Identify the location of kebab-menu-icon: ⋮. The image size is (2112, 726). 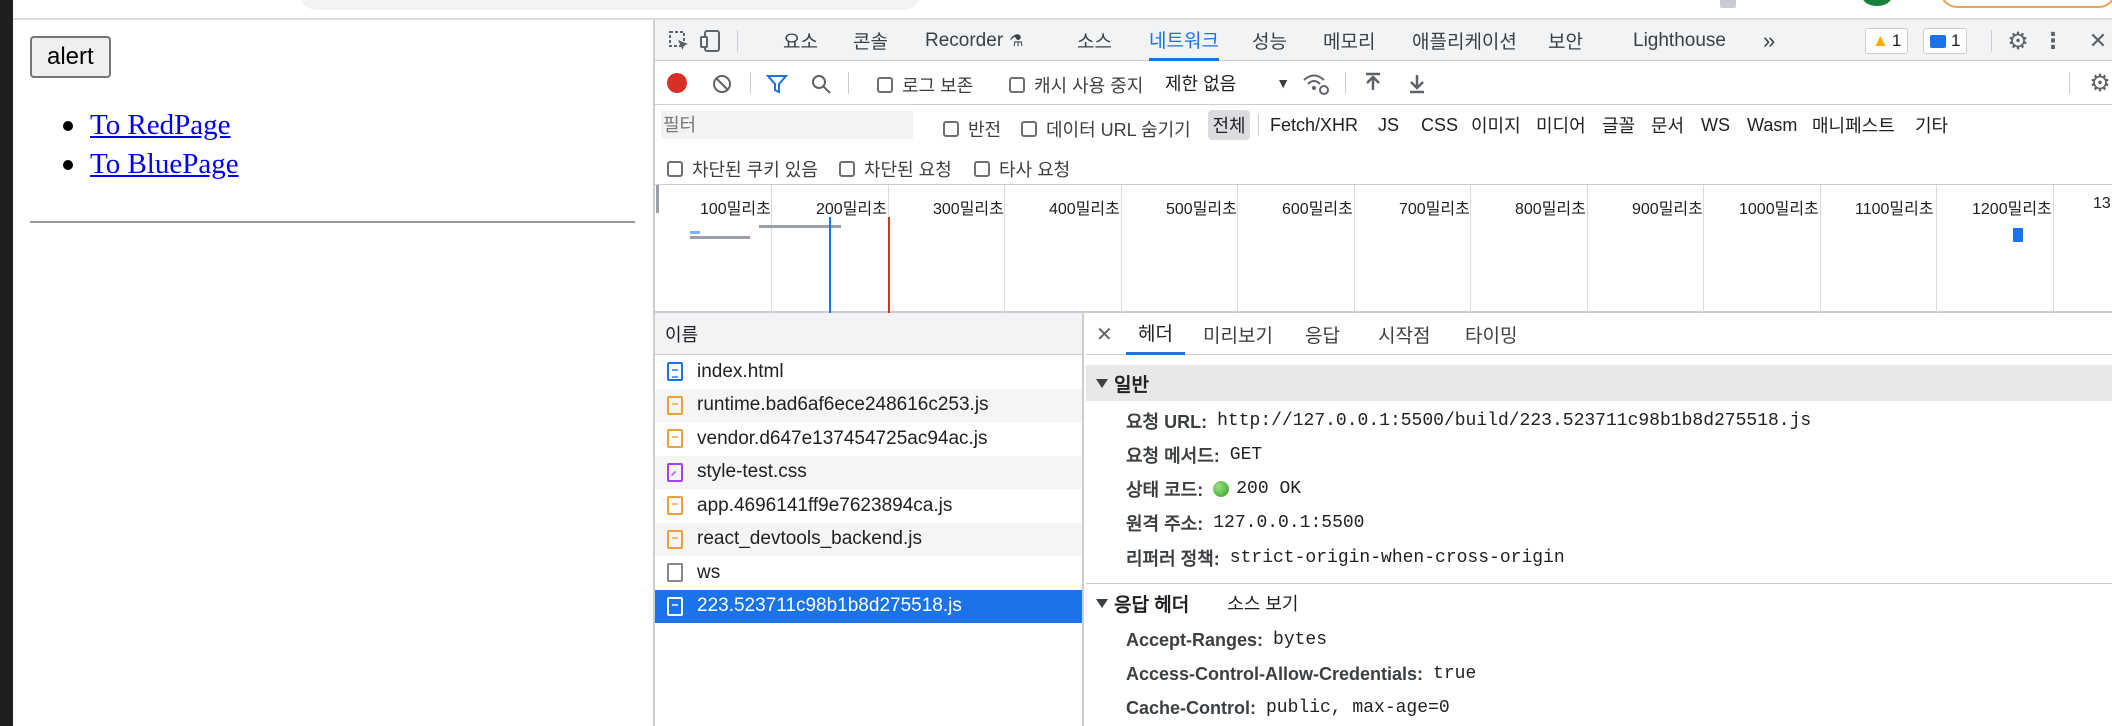
(2053, 41).